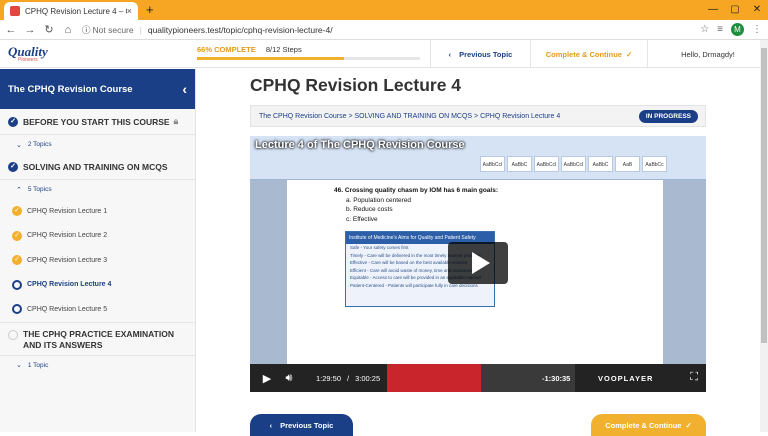 The width and height of the screenshot is (768, 436). I want to click on section-before-you-start: ✓ BEFORE YOU START THIS COURSE 🔒︎, so click(97, 122).